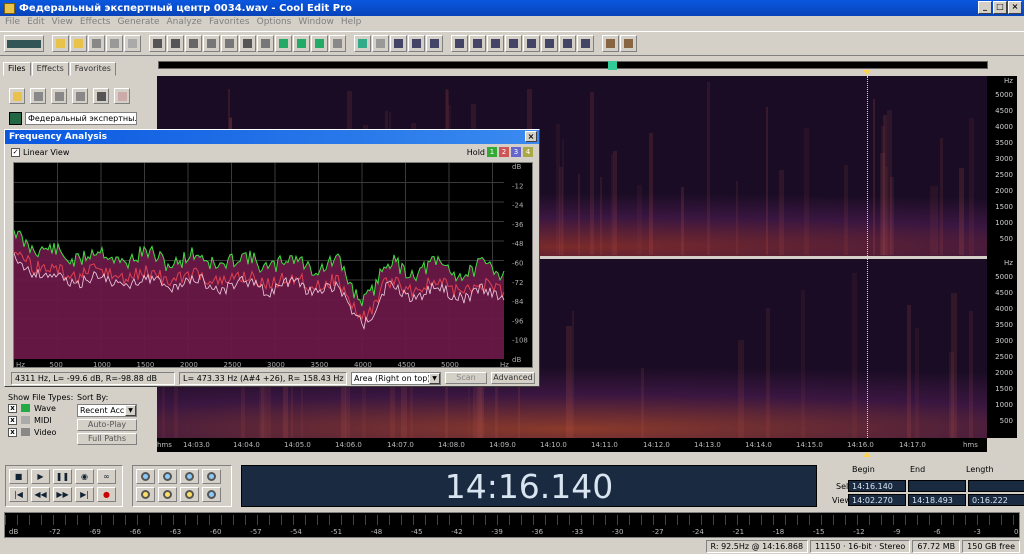  Describe the element at coordinates (107, 425) in the screenshot. I see `auto-play-button: Auto-Play` at that location.